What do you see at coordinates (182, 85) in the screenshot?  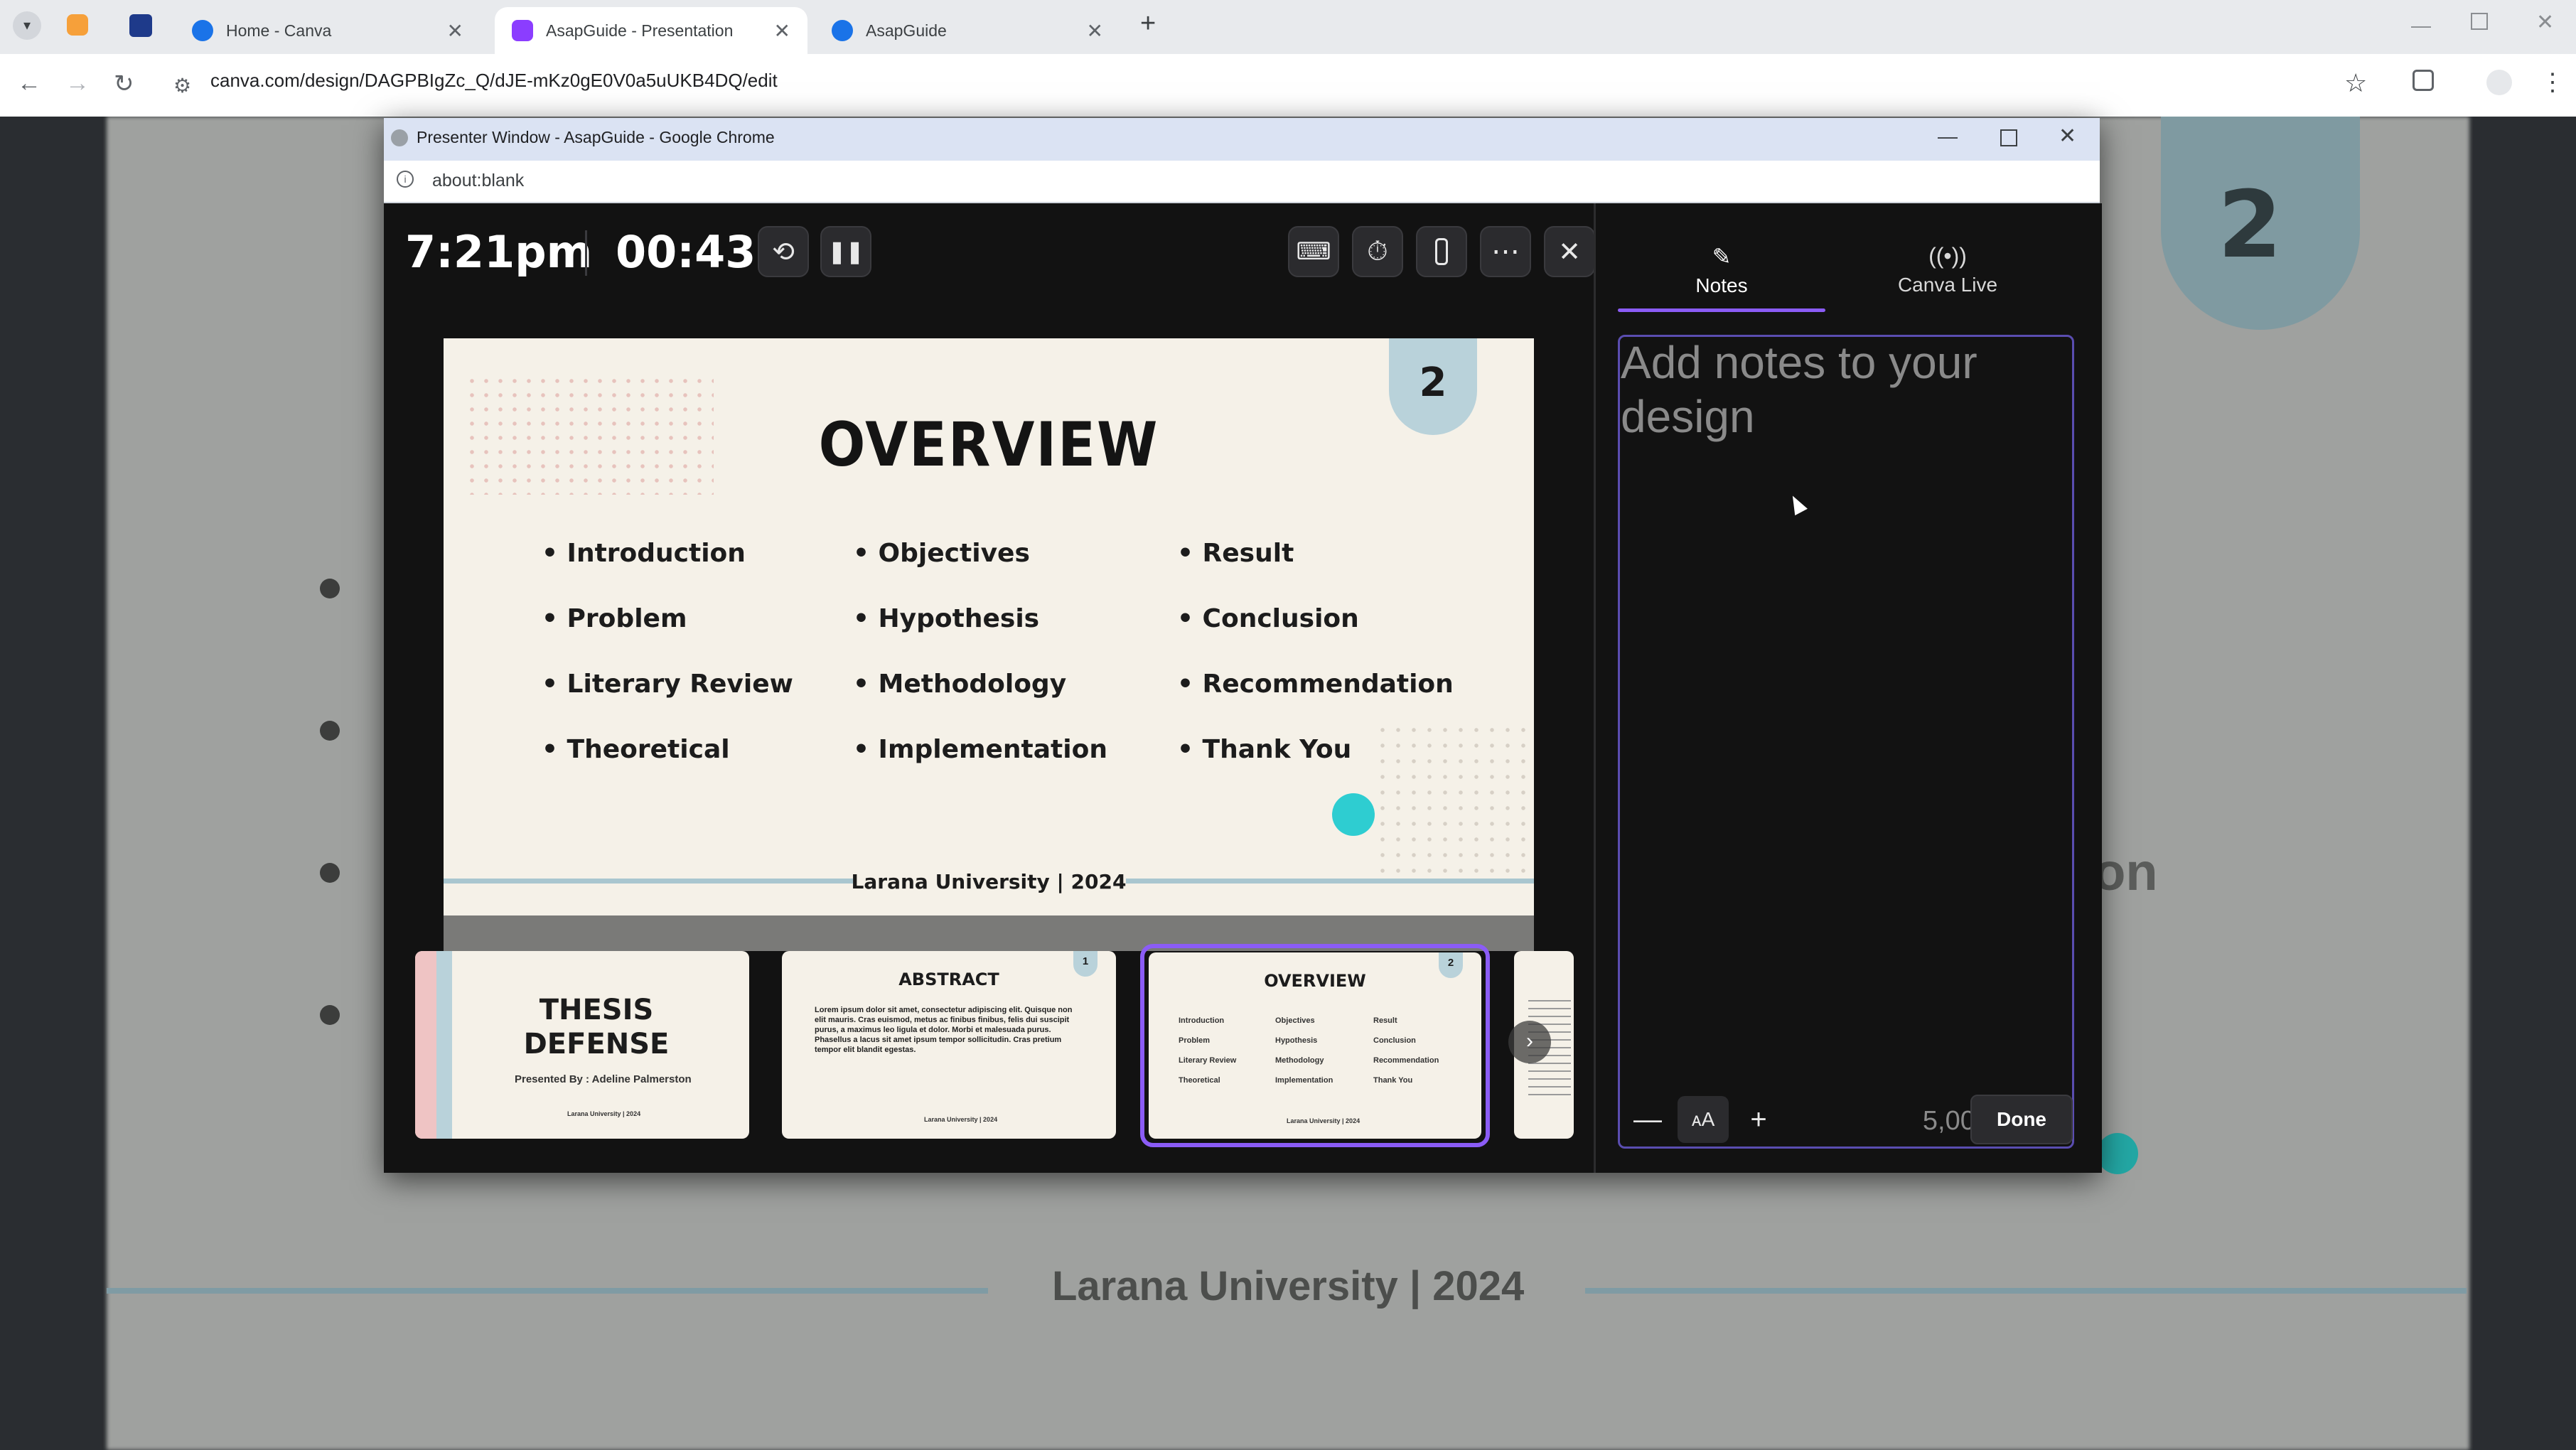 I see `site-info-icon: ⚙` at bounding box center [182, 85].